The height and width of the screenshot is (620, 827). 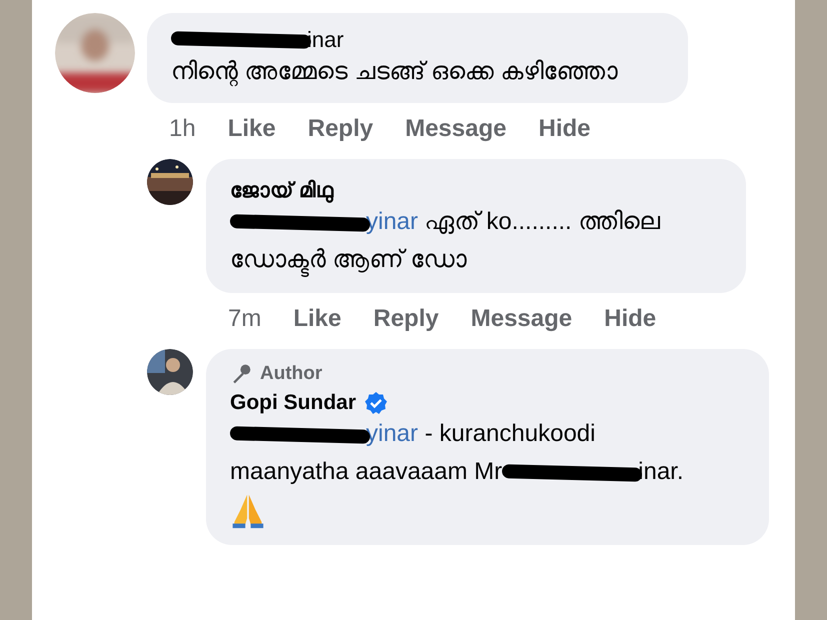 I want to click on timestamp: 1h, so click(x=182, y=129).